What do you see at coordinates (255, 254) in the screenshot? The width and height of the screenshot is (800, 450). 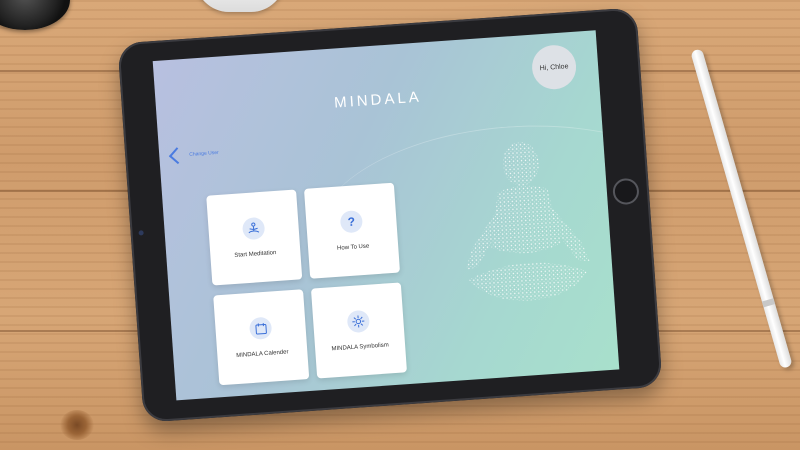 I see `card-label: Start Meditation` at bounding box center [255, 254].